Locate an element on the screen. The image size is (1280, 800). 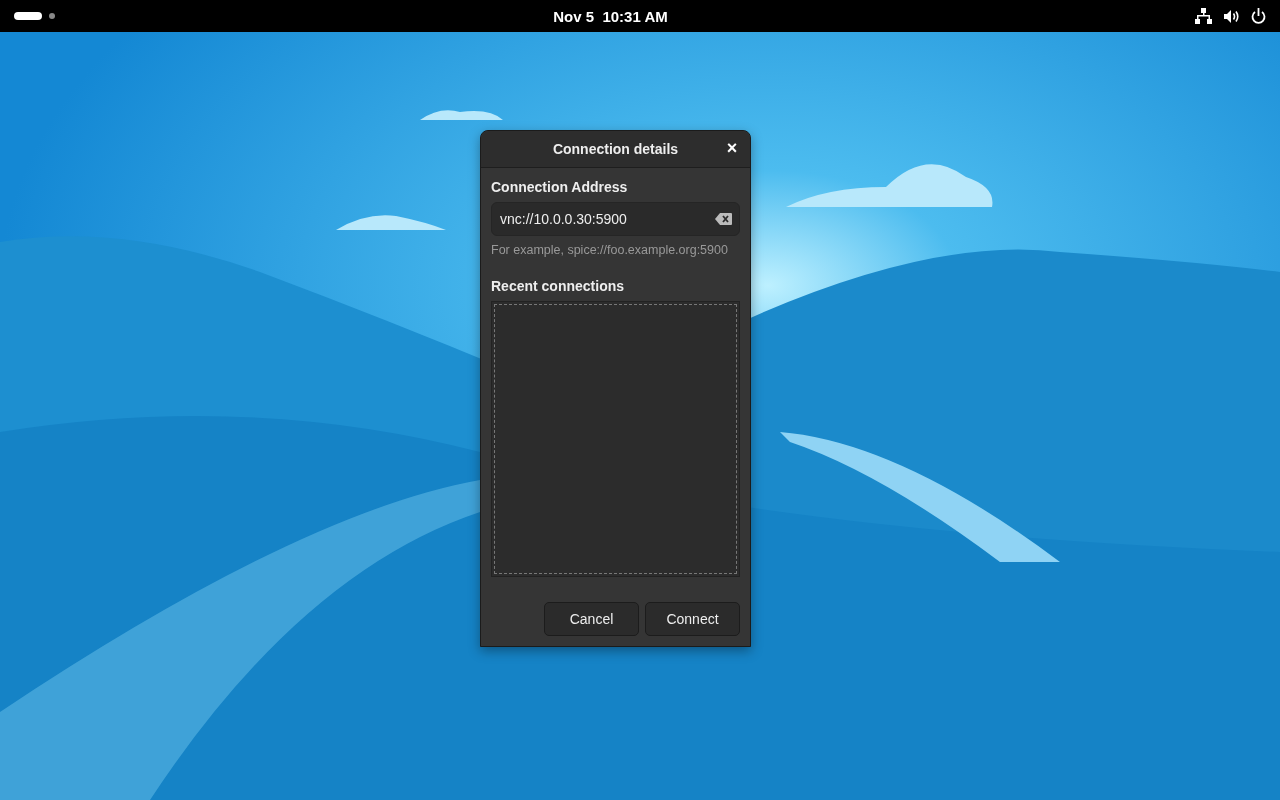
connect-button: Connect is located at coordinates (692, 619).